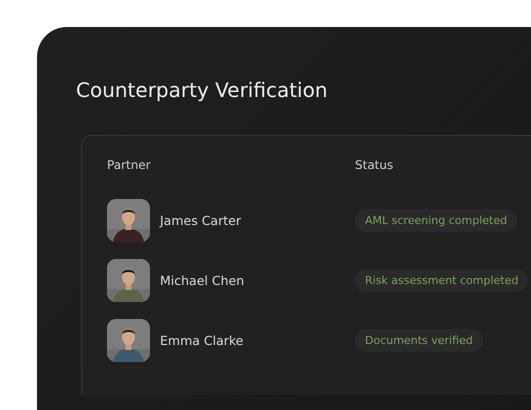 The image size is (531, 410). I want to click on column-header: Partner, so click(129, 165).